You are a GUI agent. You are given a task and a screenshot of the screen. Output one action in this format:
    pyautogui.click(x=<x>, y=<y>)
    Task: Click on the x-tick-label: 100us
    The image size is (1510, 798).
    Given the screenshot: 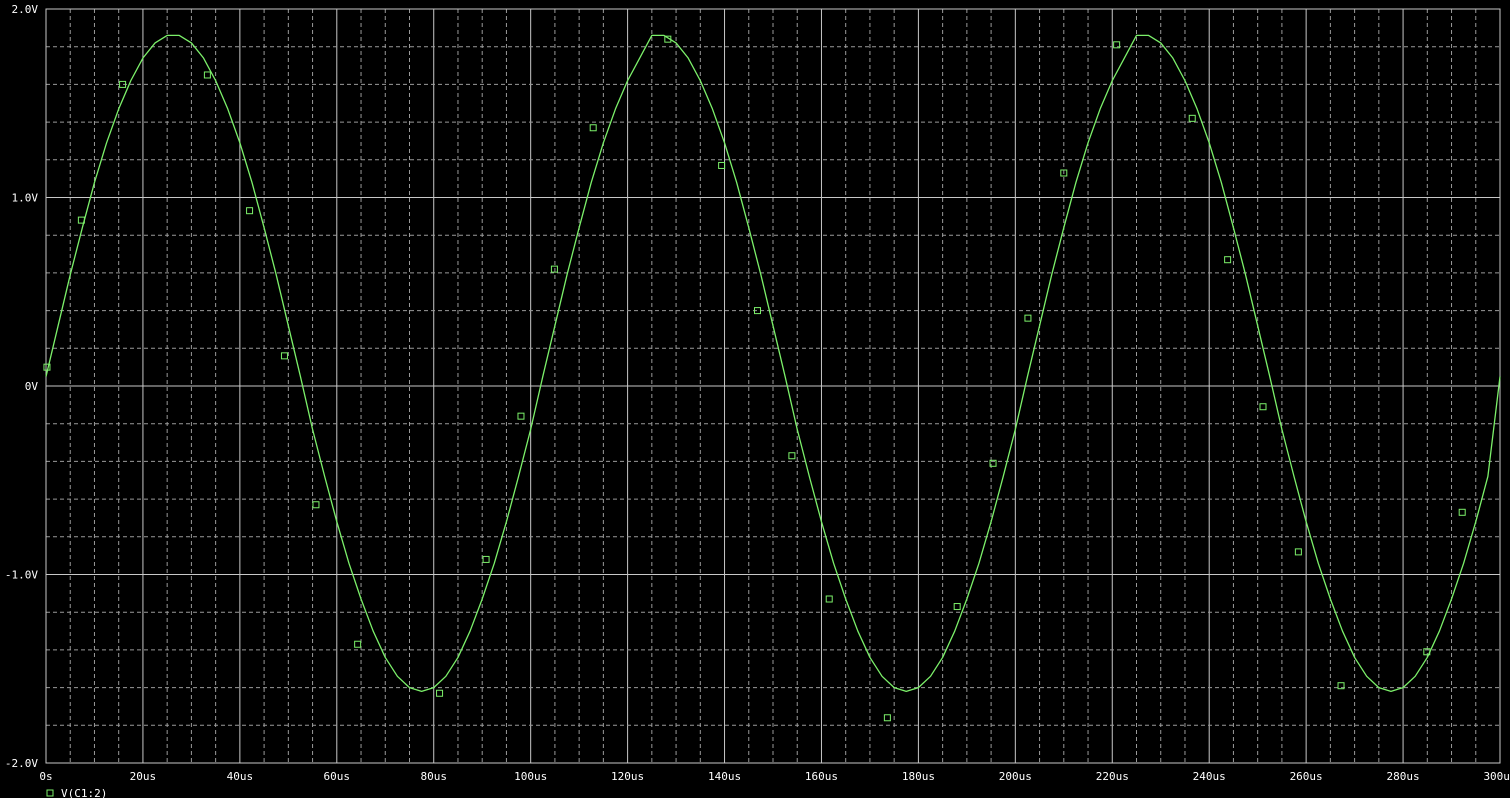 What is the action you would take?
    pyautogui.click(x=530, y=776)
    